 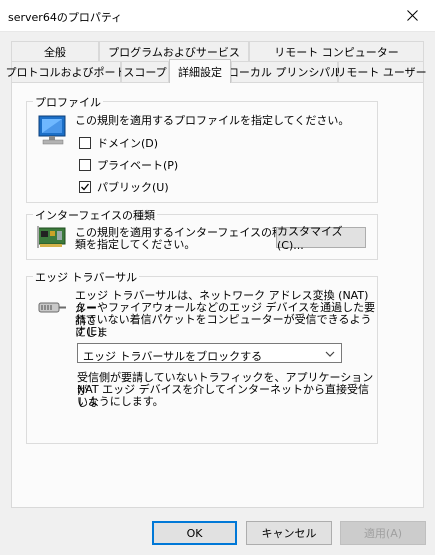 I want to click on tab-advanced-label: 詳細設定, so click(x=200, y=72).